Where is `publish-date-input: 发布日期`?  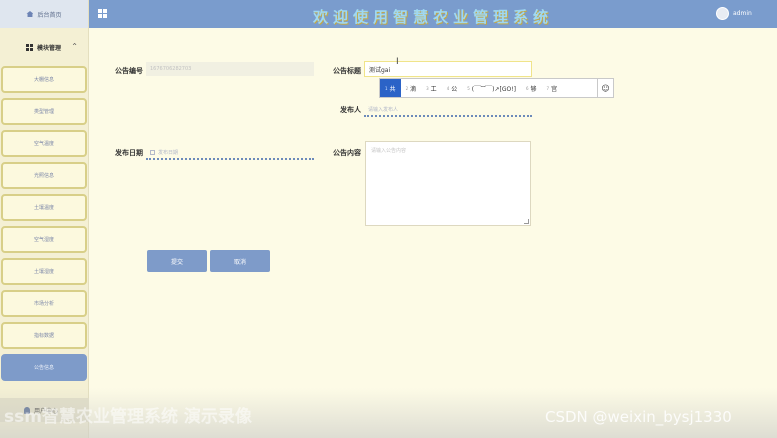 publish-date-input: 发布日期 is located at coordinates (230, 153).